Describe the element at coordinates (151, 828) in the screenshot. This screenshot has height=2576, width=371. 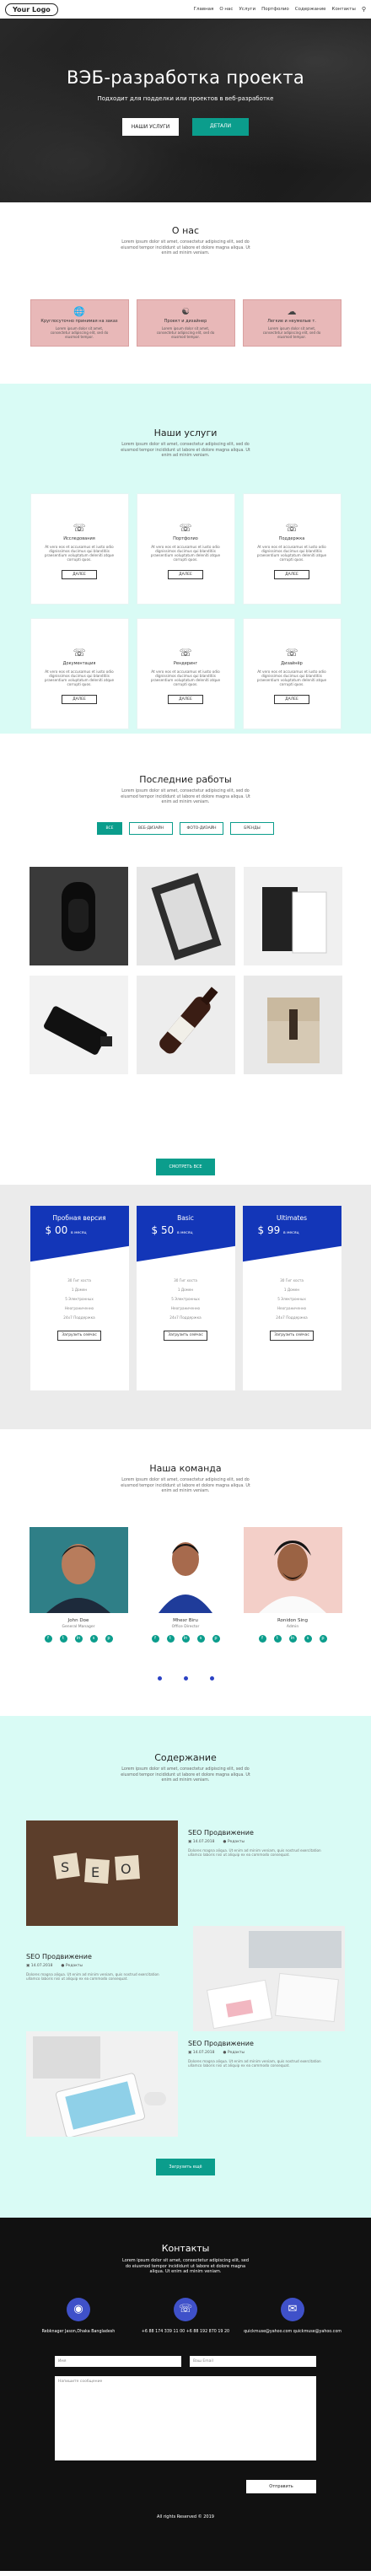
I see `filter-web-design: ВЕБ-ДИЗАЙН` at that location.